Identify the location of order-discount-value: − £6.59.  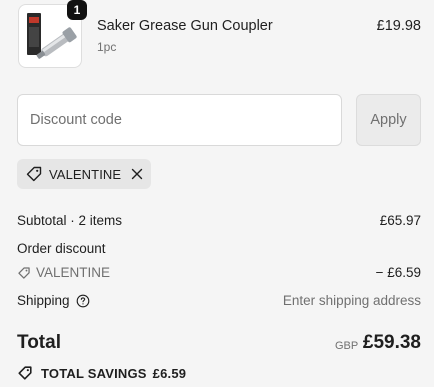
(398, 272).